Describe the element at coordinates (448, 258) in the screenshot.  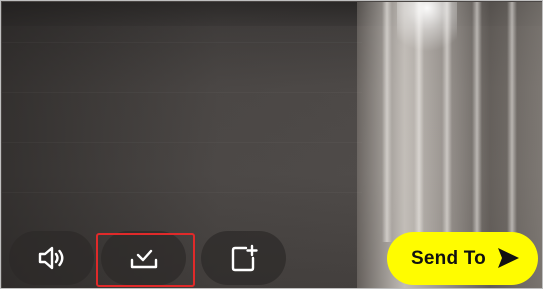
I see `send-to-label: Send To` at that location.